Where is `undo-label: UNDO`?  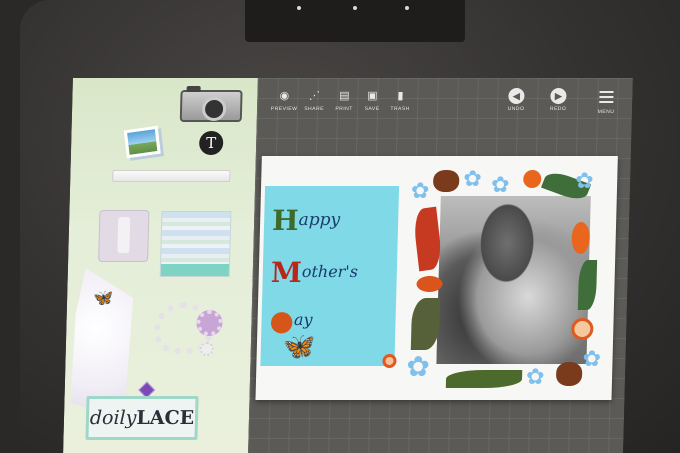 undo-label: UNDO is located at coordinates (516, 109).